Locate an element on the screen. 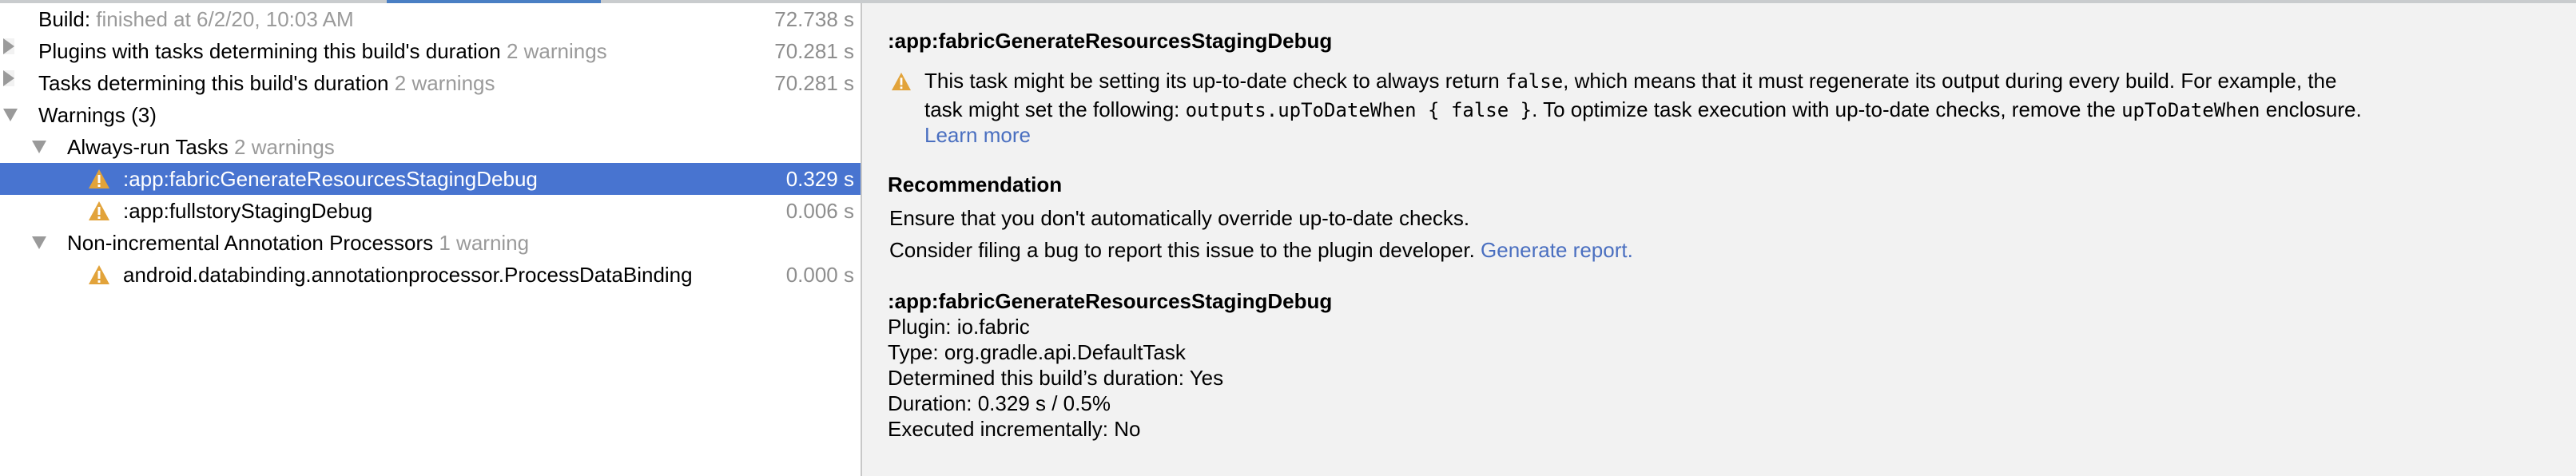 This screenshot has width=2576, height=476. detail-title: :app:fabricGenerateResourcesStagingDebug is located at coordinates (1110, 41).